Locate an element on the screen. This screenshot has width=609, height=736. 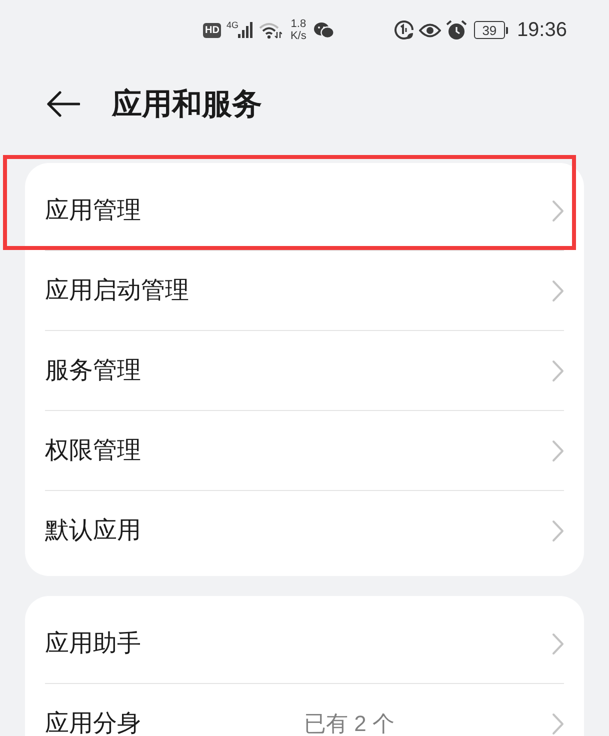
signal-bars-icon is located at coordinates (246, 30).